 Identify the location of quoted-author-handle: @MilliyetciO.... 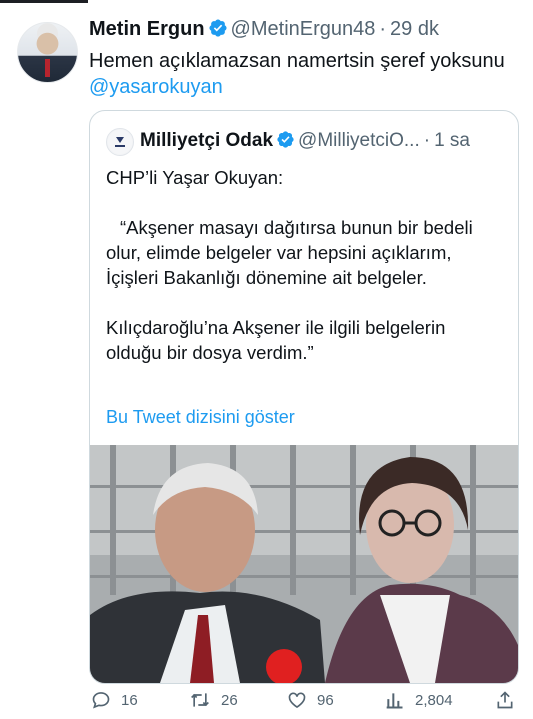
(359, 140).